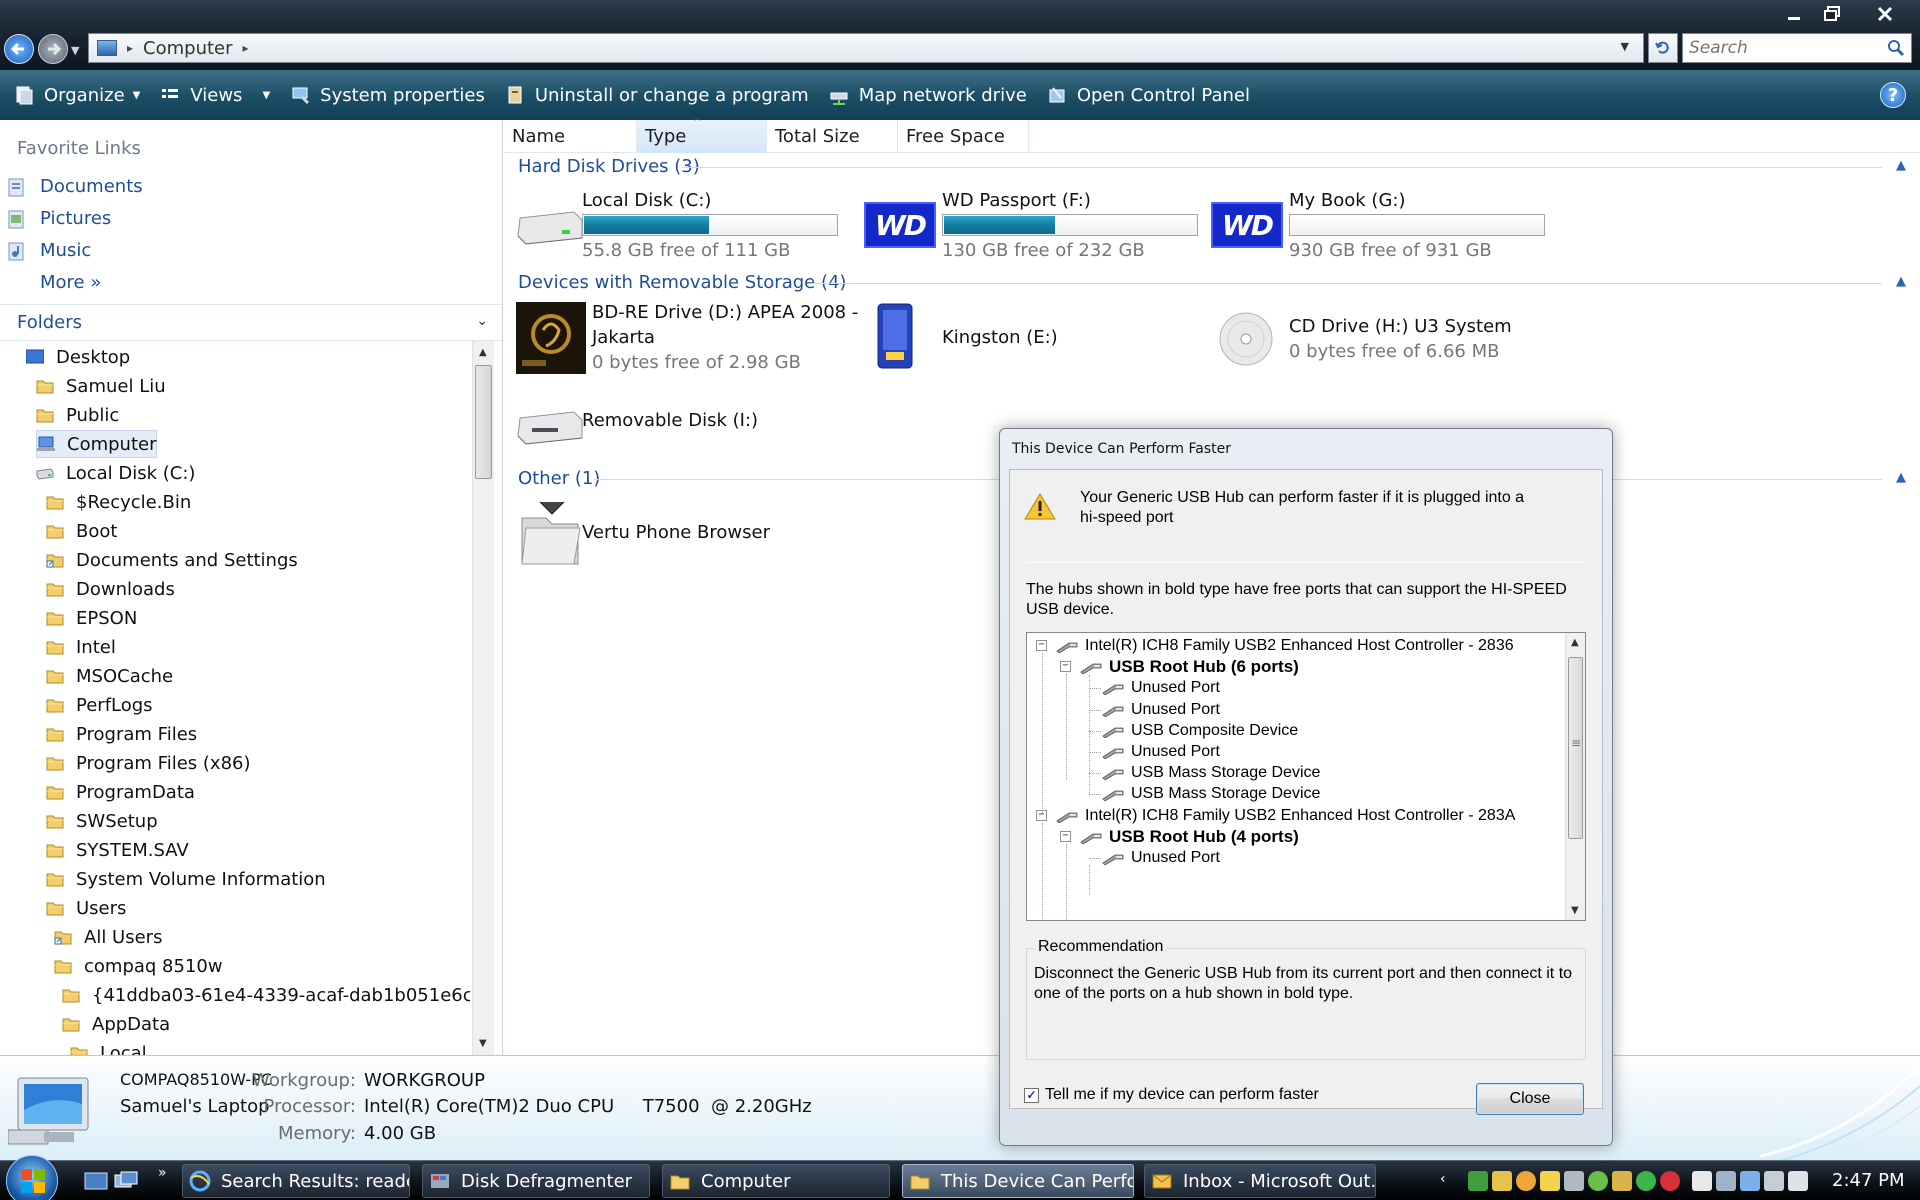  What do you see at coordinates (1550, 1181) in the screenshot?
I see `tray-utility-icon` at bounding box center [1550, 1181].